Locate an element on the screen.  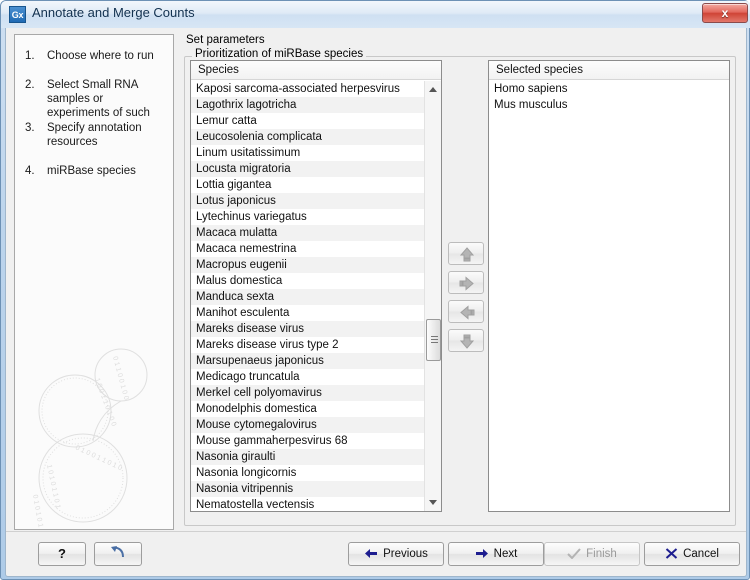
remove-species-button is located at coordinates (466, 311).